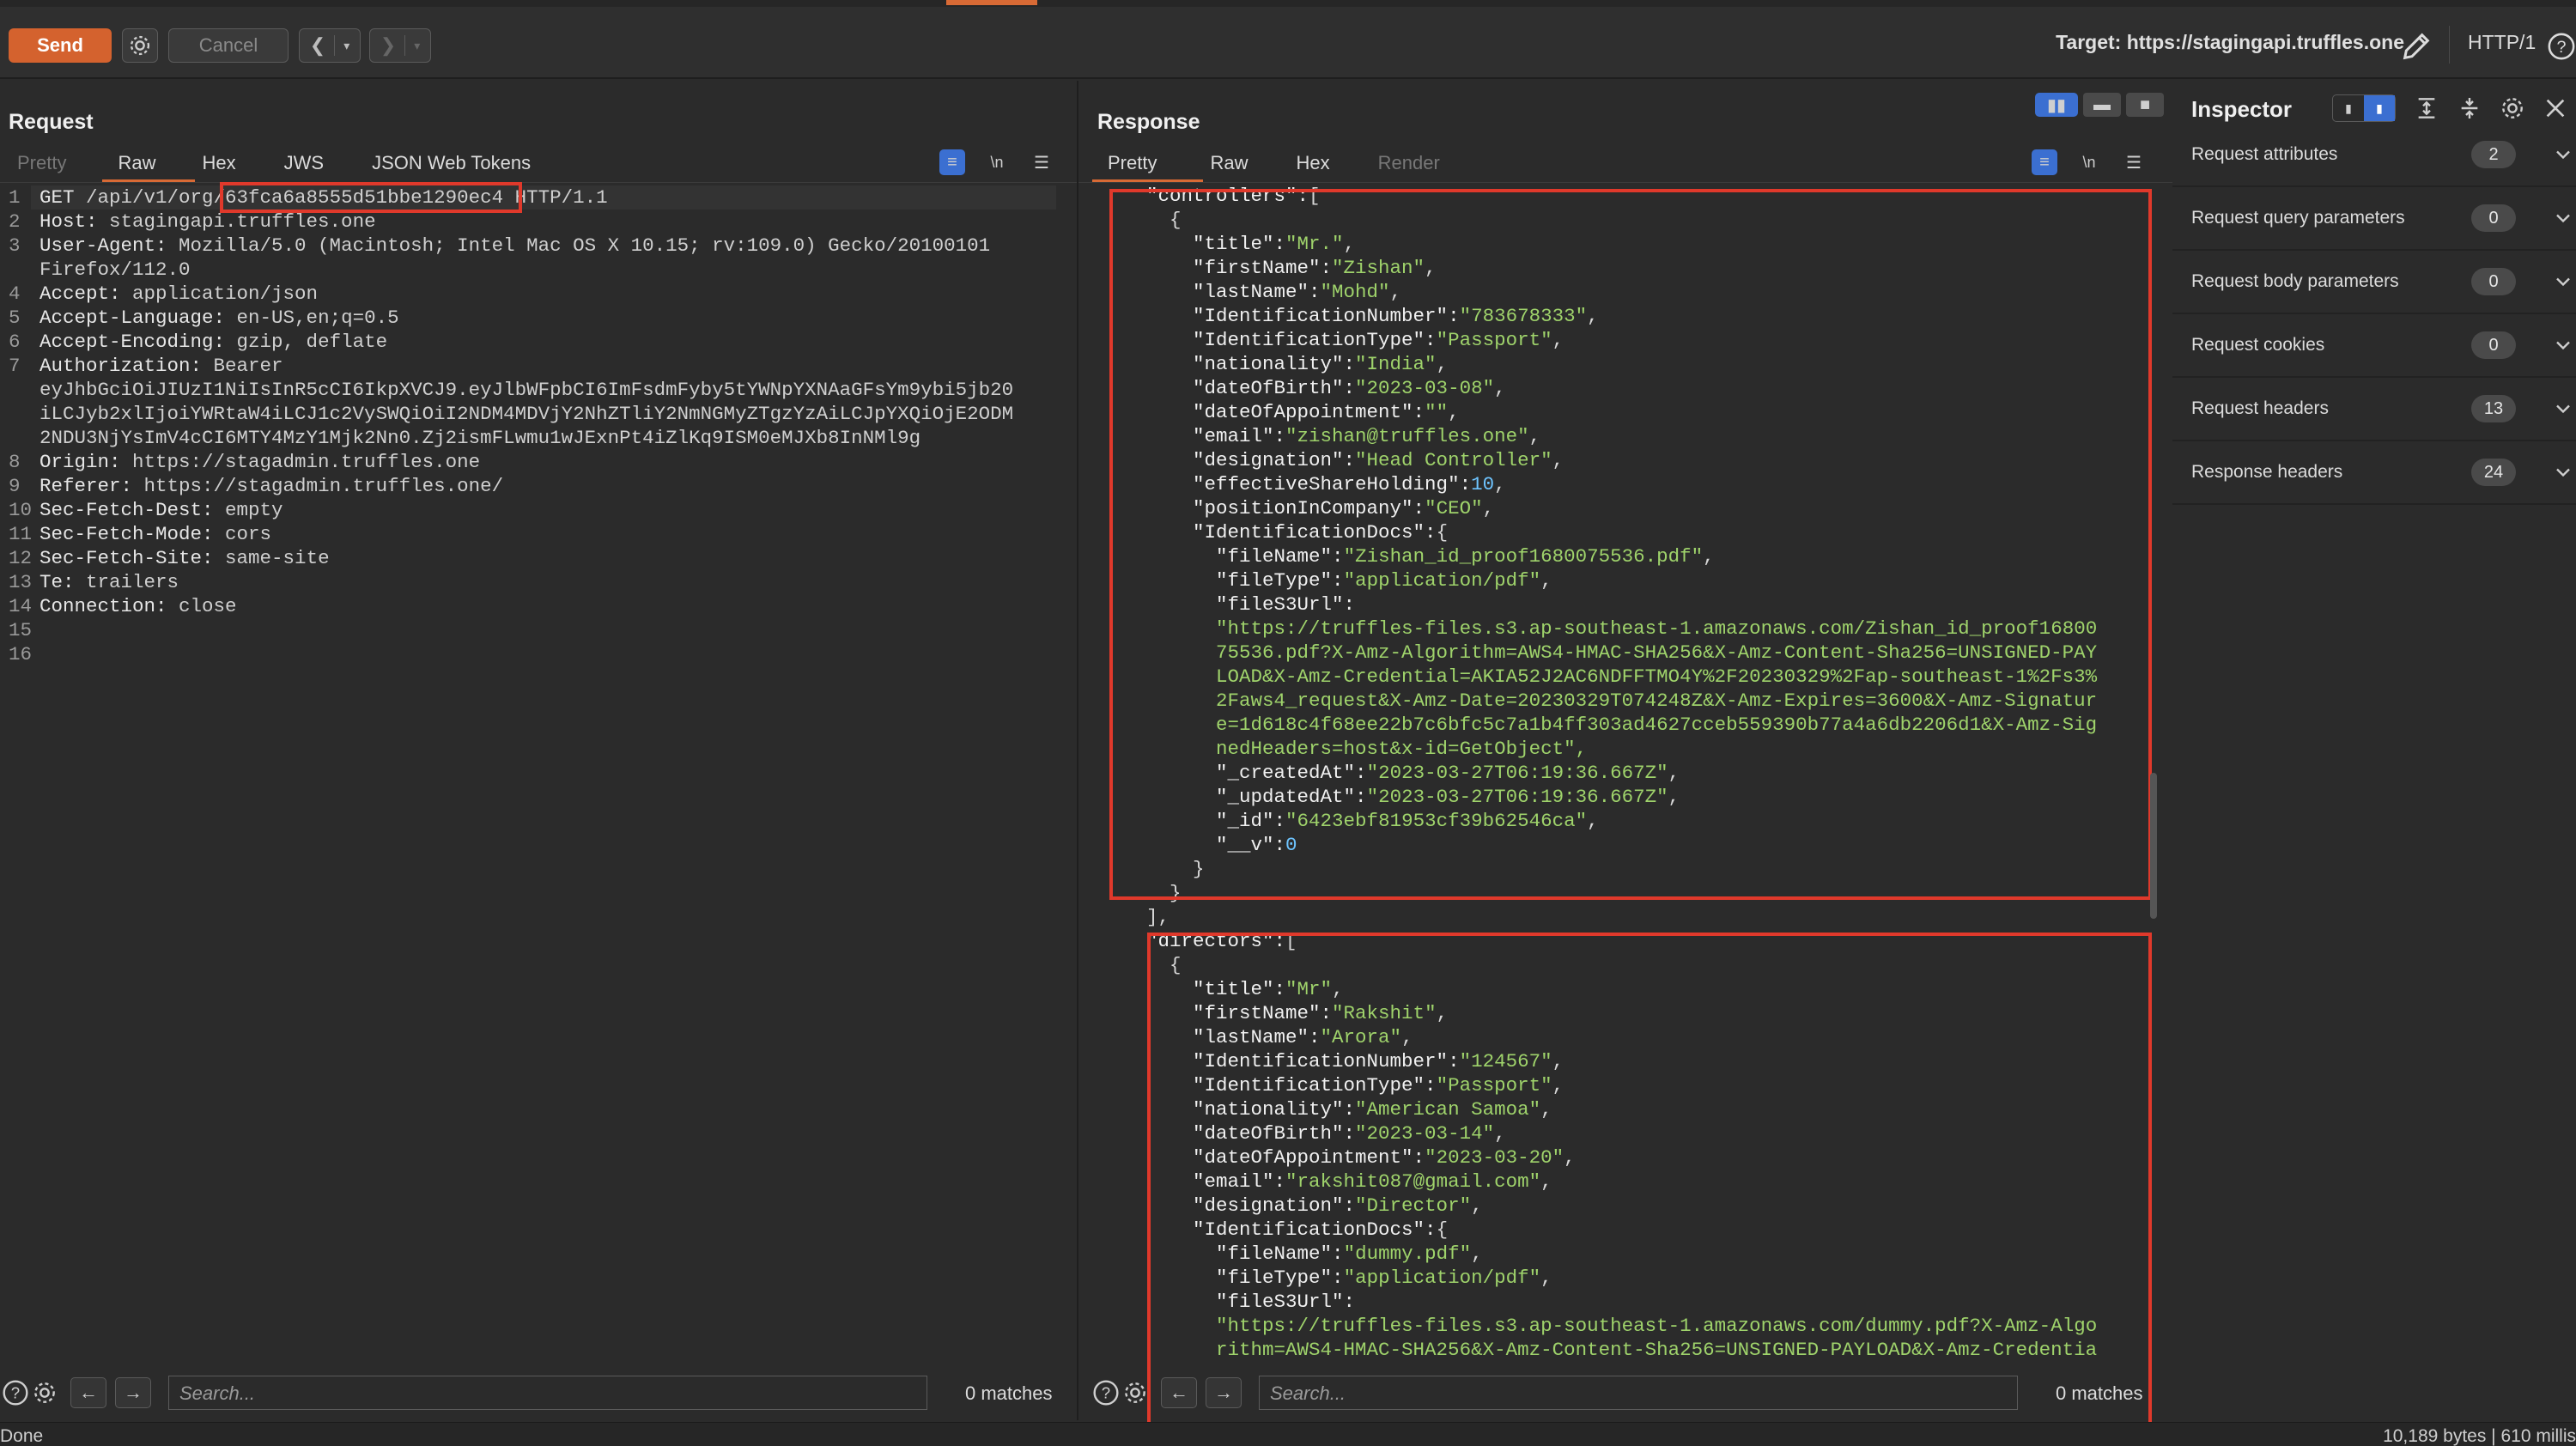 The height and width of the screenshot is (1446, 2576). I want to click on layout-tabs-icon: ■, so click(2145, 105).